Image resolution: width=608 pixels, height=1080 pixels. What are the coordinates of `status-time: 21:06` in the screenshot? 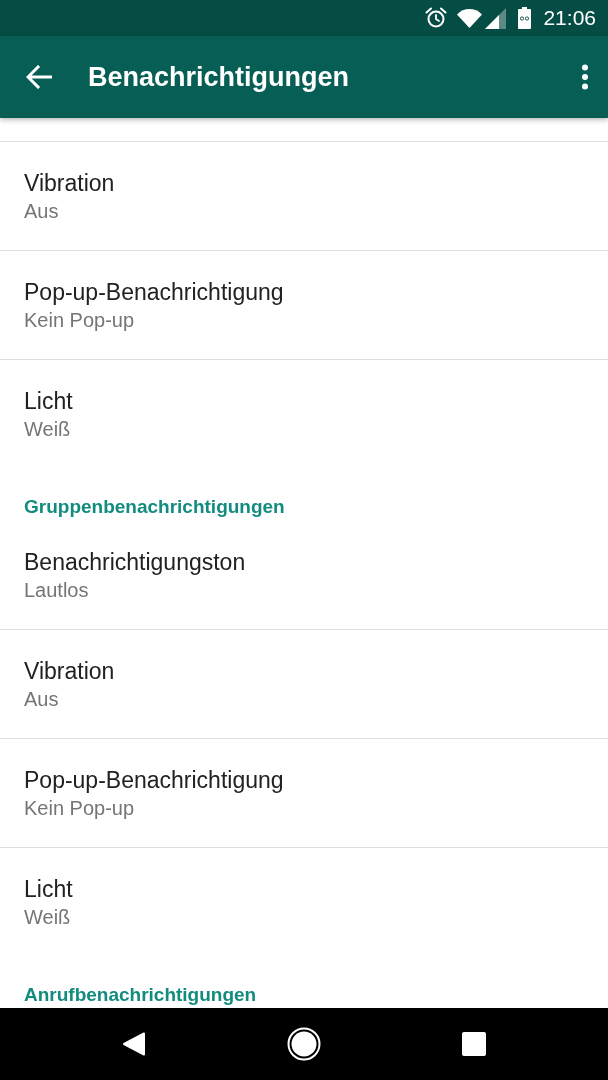 It's located at (569, 18).